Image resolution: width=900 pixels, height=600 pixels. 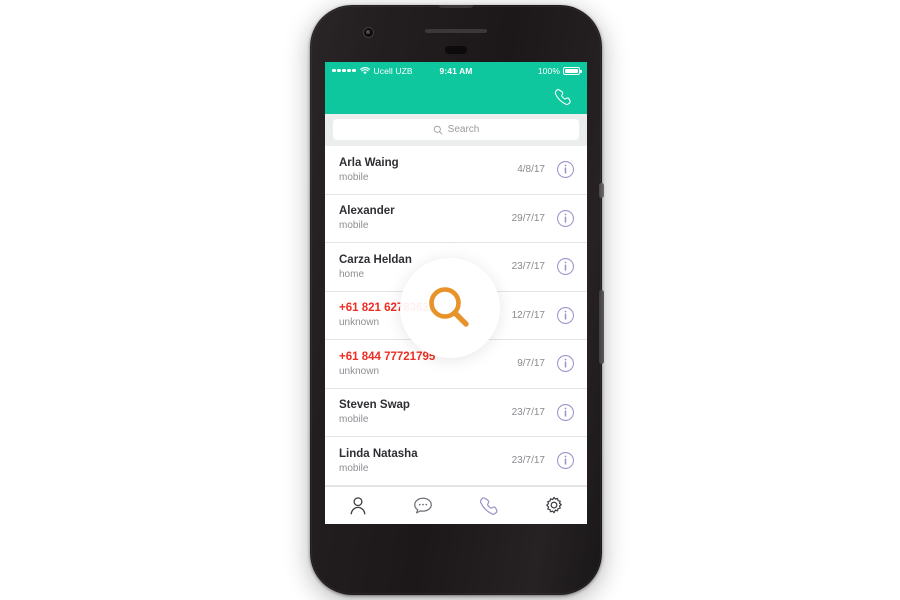 I want to click on contact-text-group: +61 821 62783632 unknown, so click(x=425, y=315).